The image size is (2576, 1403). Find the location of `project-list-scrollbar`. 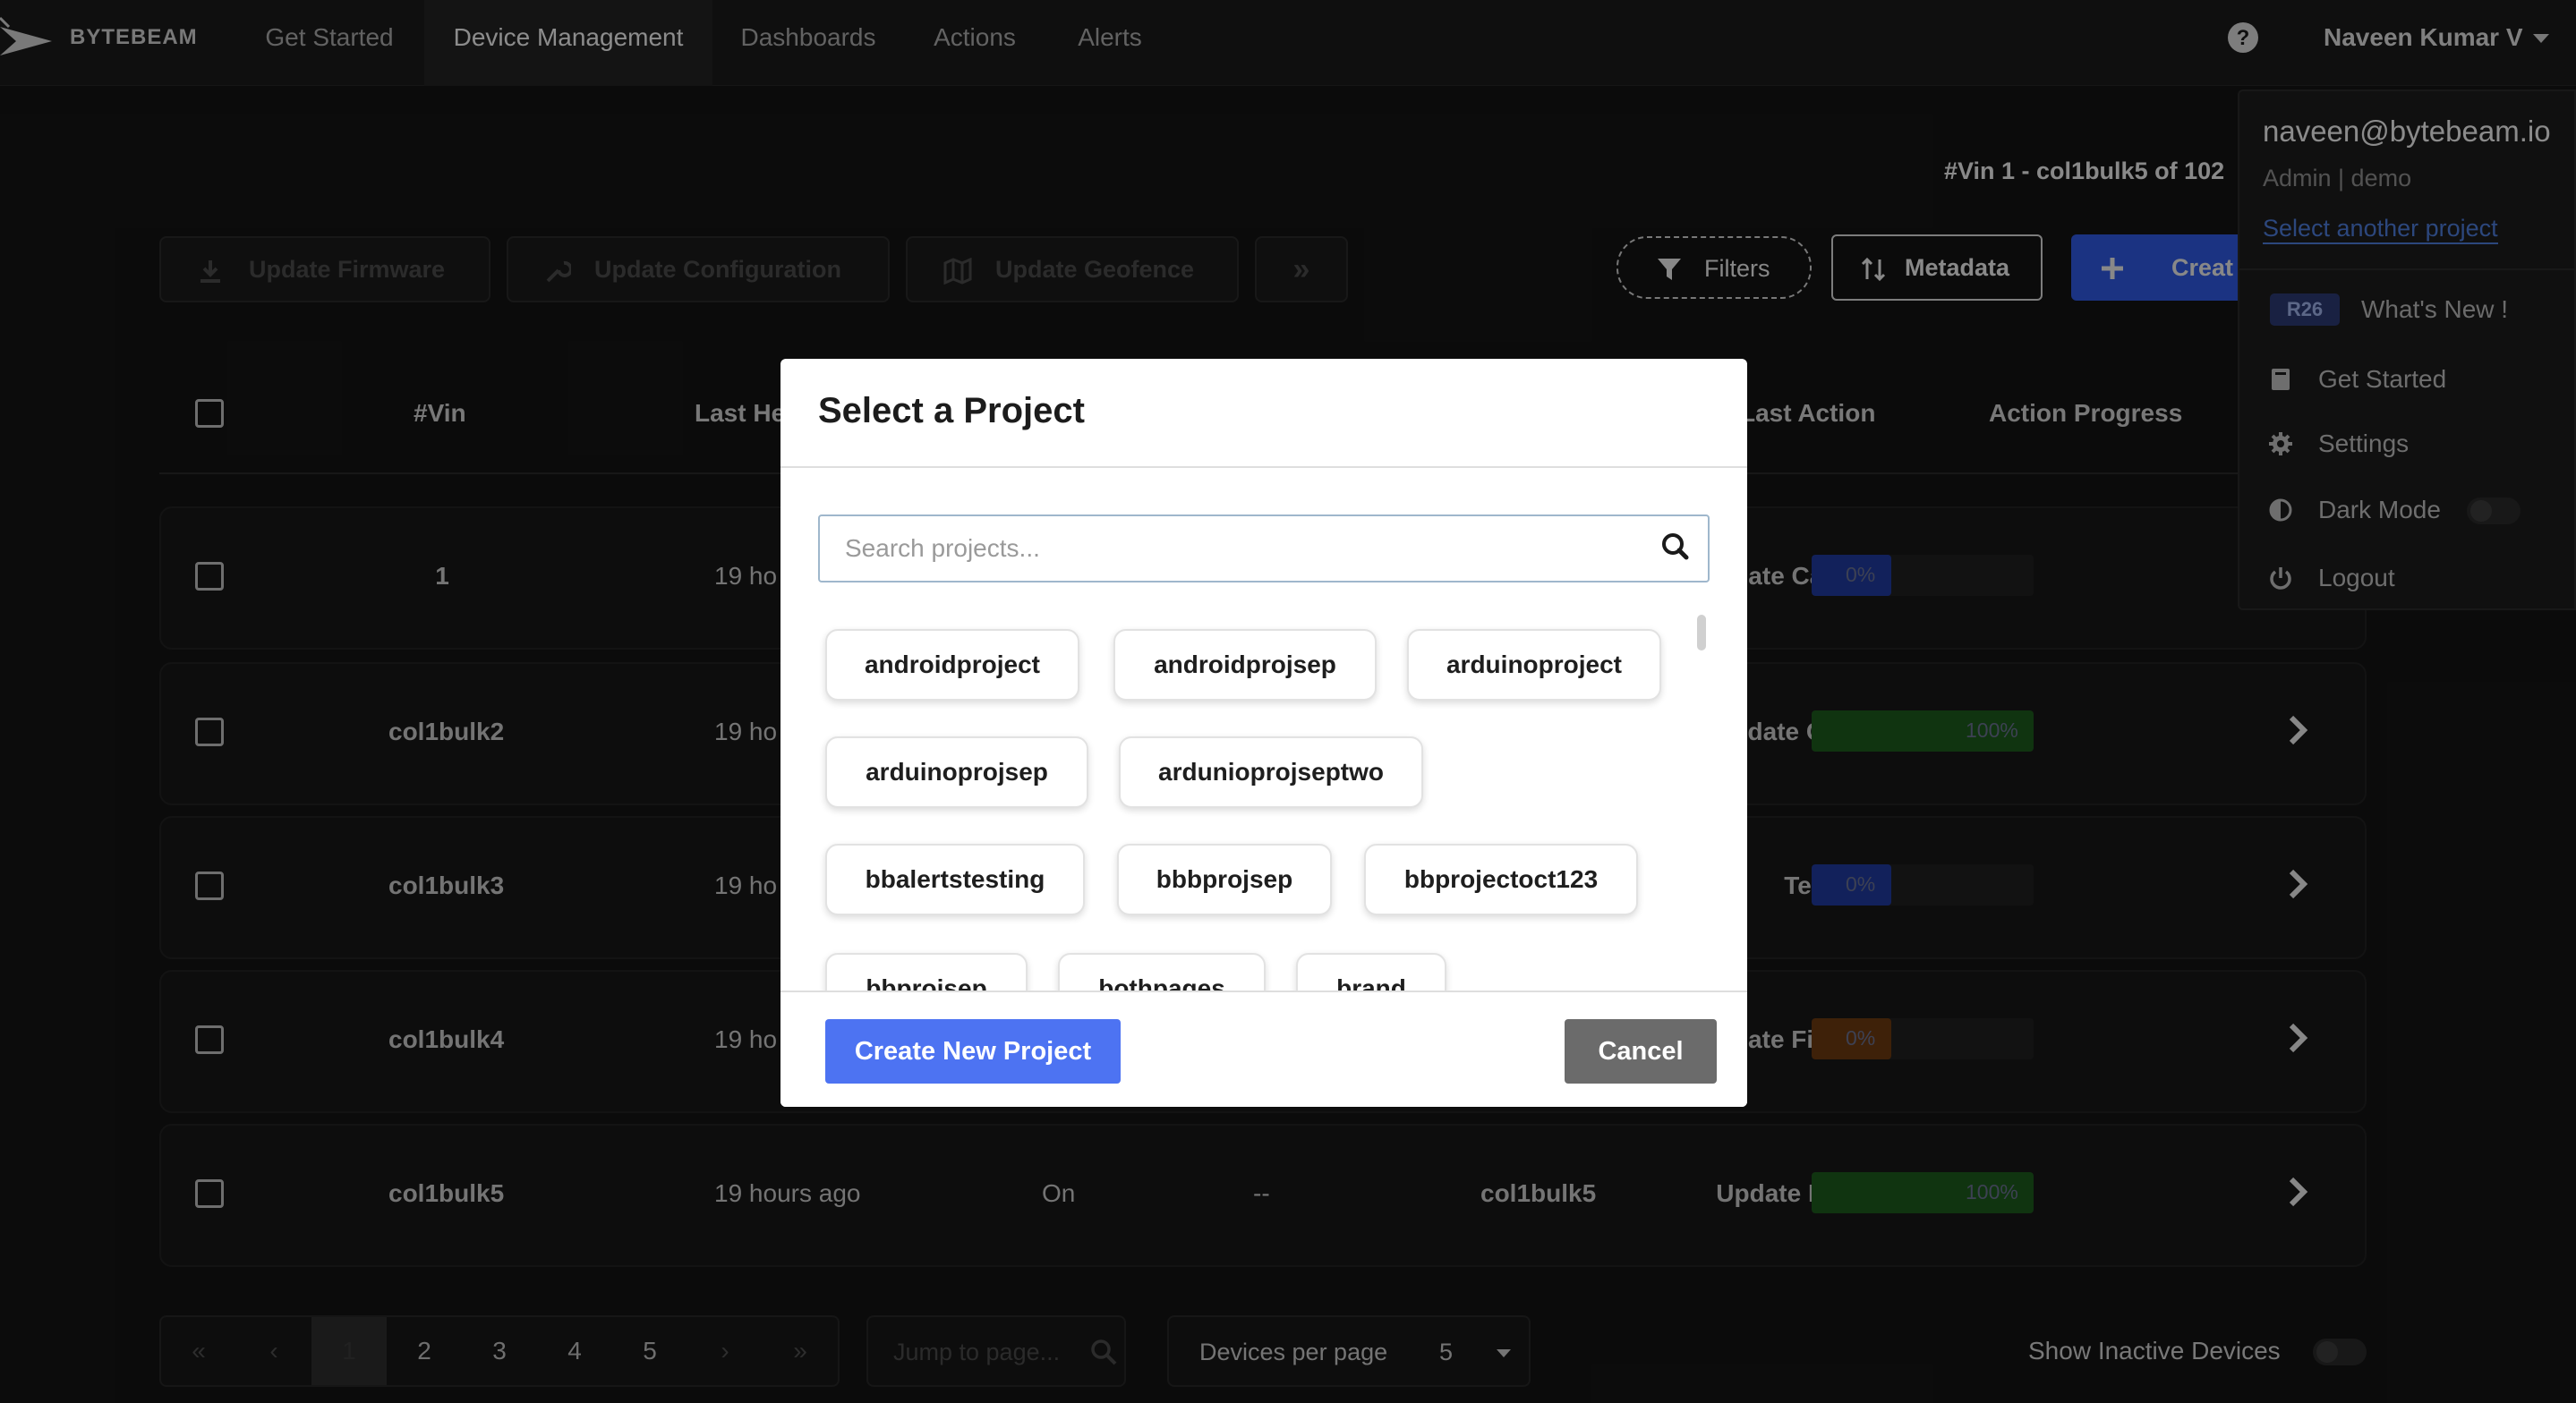

project-list-scrollbar is located at coordinates (1701, 632).